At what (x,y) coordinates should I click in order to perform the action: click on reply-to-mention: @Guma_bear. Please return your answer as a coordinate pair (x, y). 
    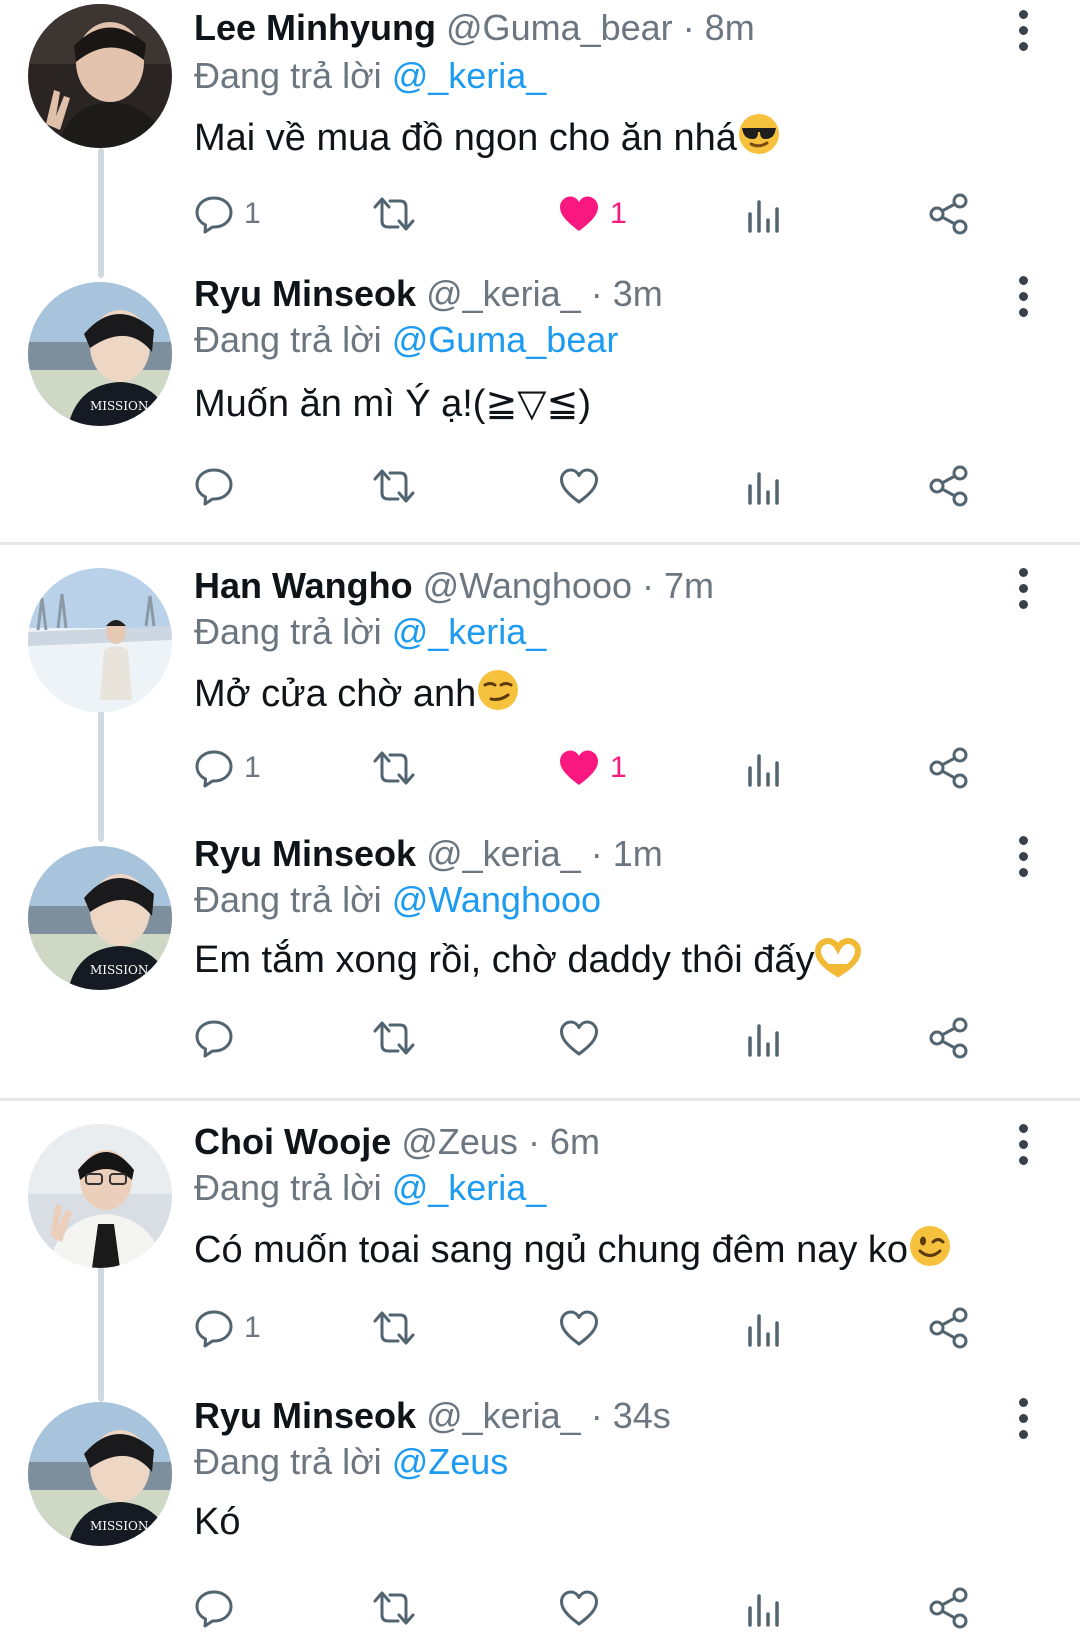
    Looking at the image, I should click on (505, 339).